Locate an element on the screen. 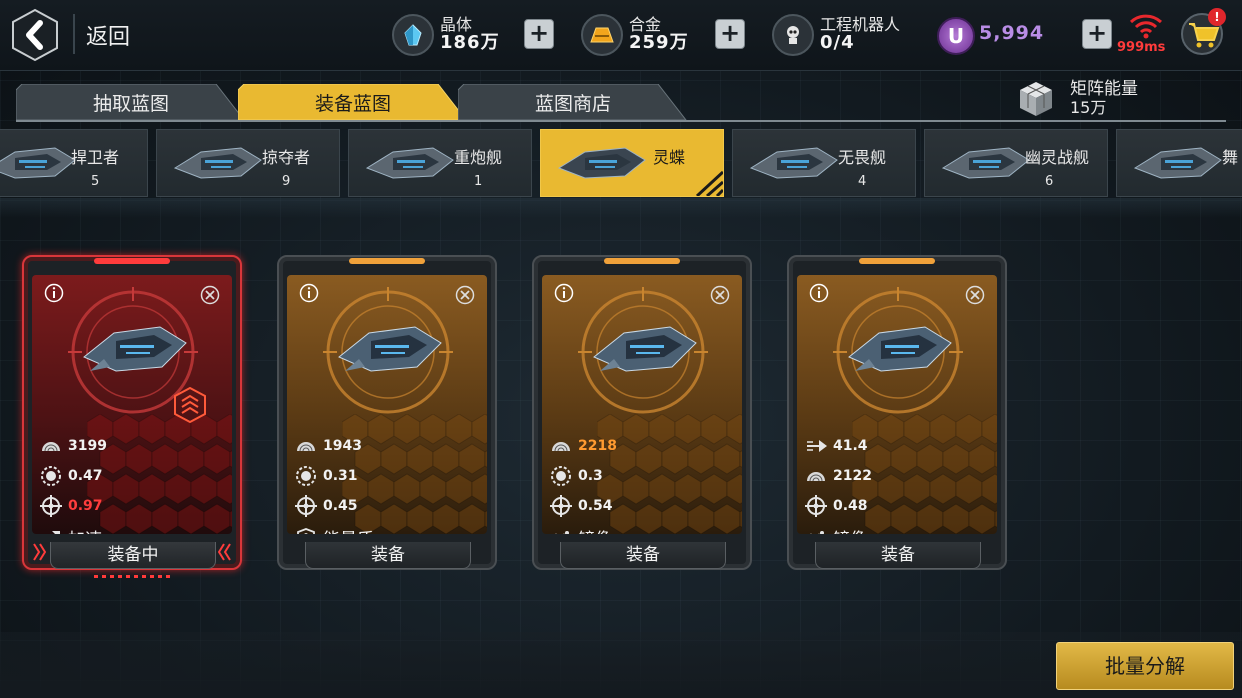 This screenshot has width=1242, height=698. ship-type-count: 5 is located at coordinates (95, 181).